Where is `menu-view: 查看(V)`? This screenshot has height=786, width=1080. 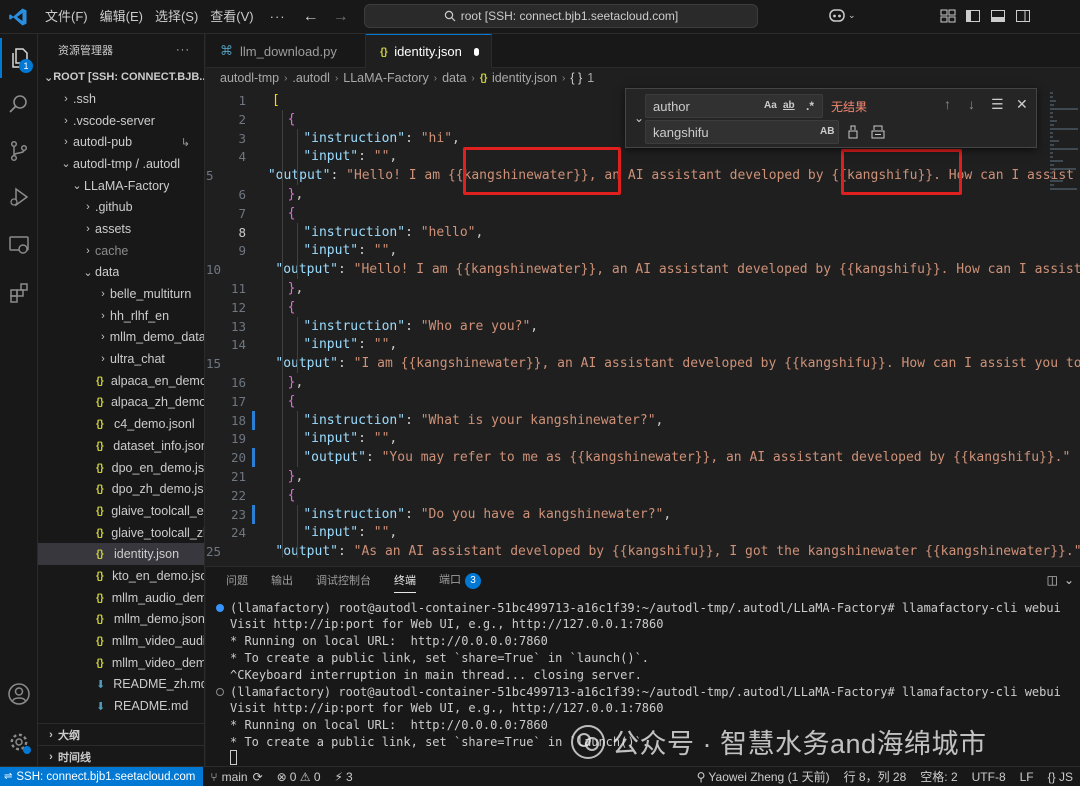 menu-view: 查看(V) is located at coordinates (231, 17).